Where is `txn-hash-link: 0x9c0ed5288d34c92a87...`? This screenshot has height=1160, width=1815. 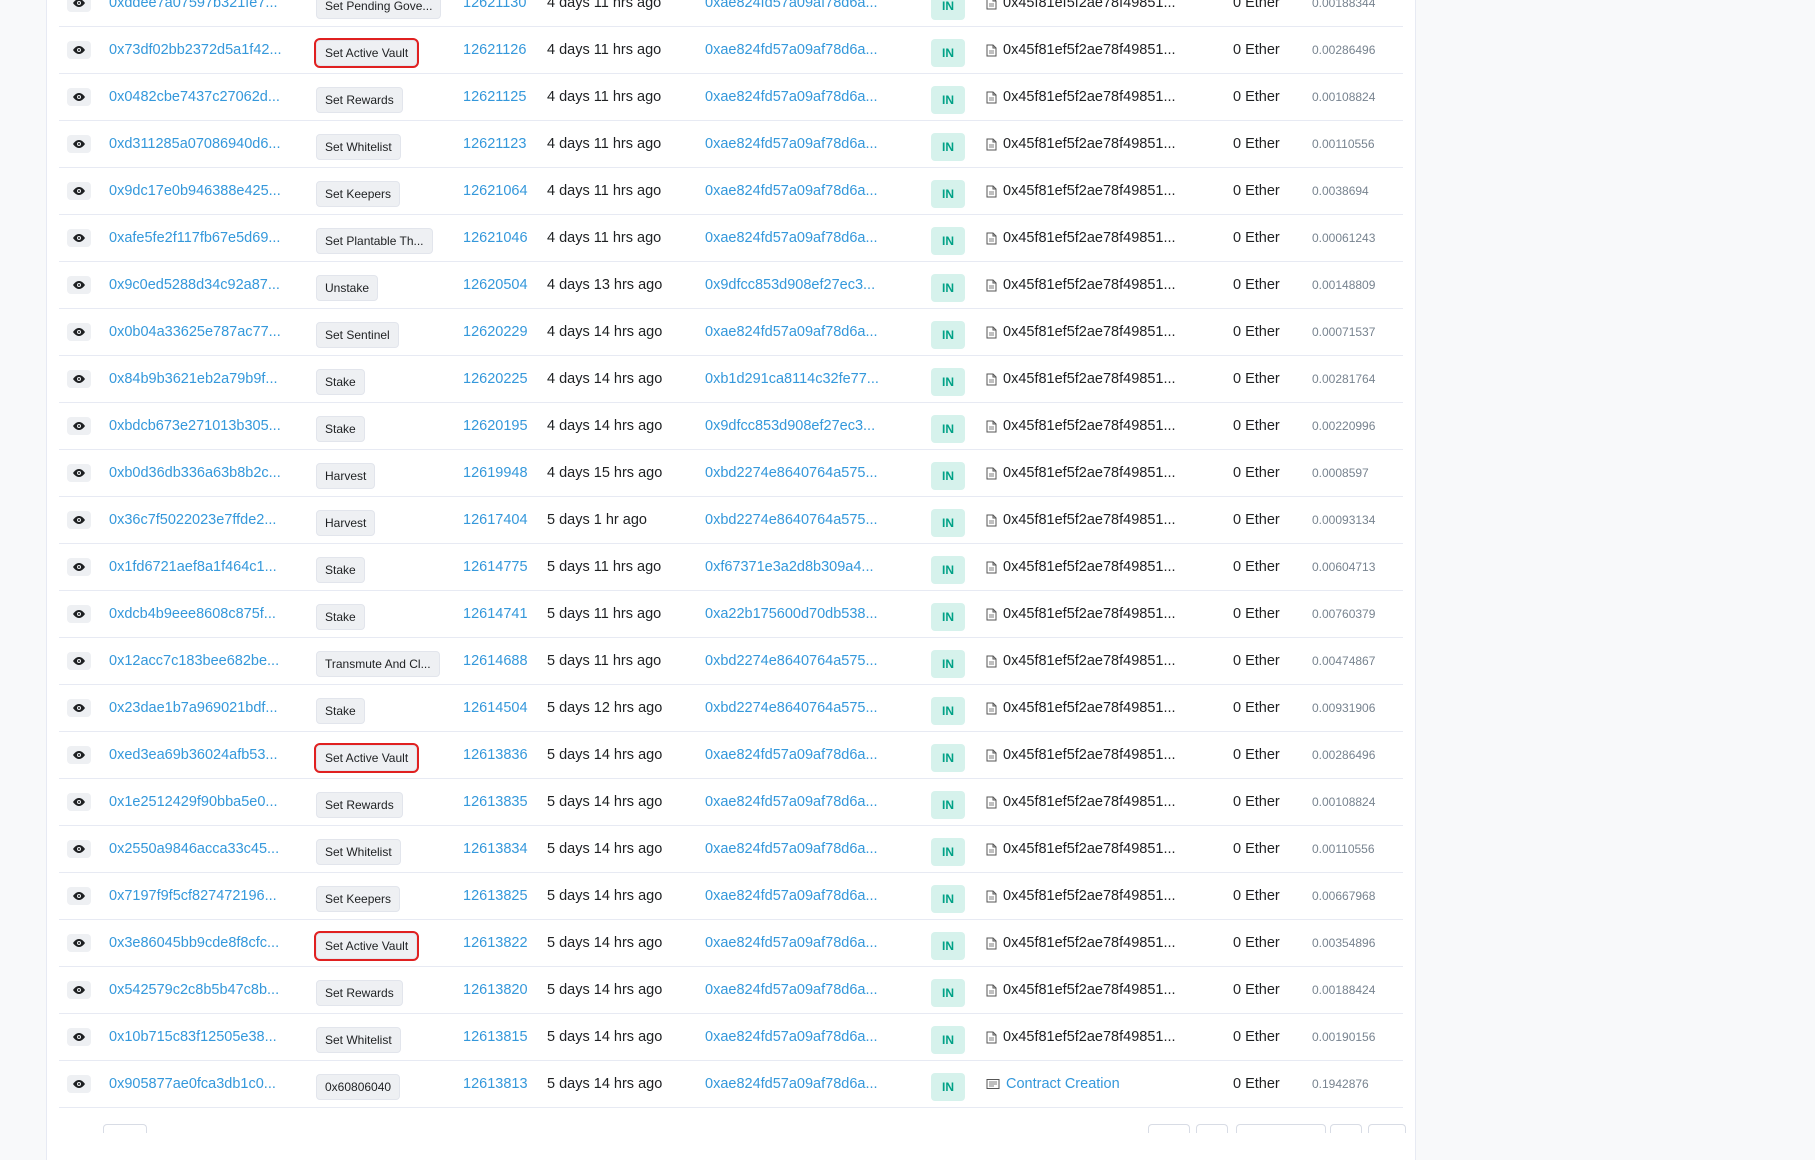
txn-hash-link: 0x9c0ed5288d34c92a87... is located at coordinates (194, 285).